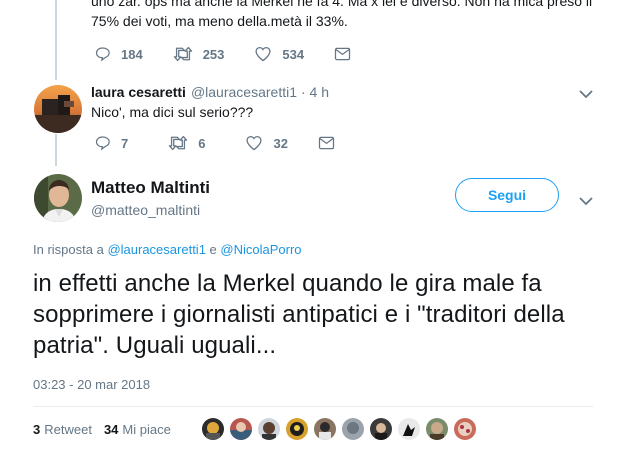  Describe the element at coordinates (586, 95) in the screenshot. I see `laura-chevron-down-icon` at that location.